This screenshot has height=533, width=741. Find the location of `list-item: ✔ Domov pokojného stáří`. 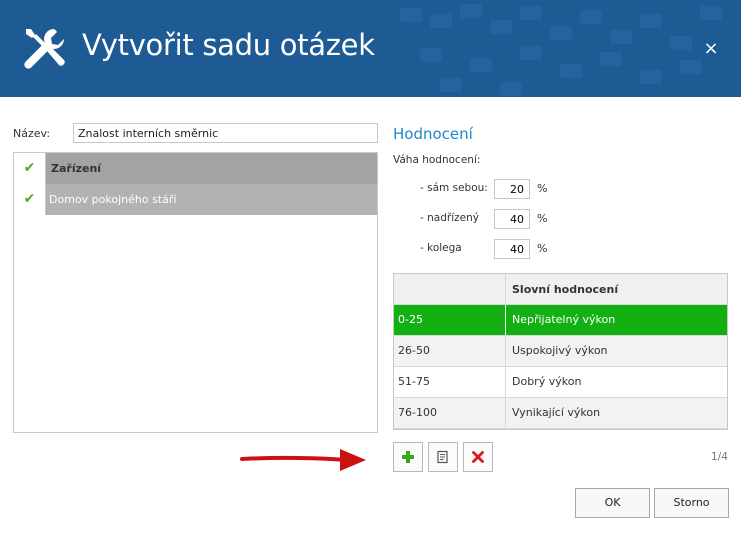

list-item: ✔ Domov pokojného stáří is located at coordinates (195, 199).